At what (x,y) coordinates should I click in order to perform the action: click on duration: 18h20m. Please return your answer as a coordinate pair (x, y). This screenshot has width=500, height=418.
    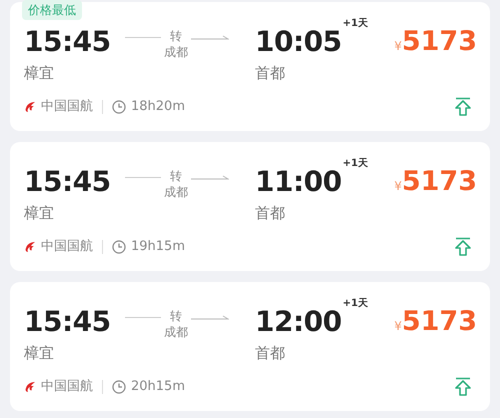
    Looking at the image, I should click on (158, 107).